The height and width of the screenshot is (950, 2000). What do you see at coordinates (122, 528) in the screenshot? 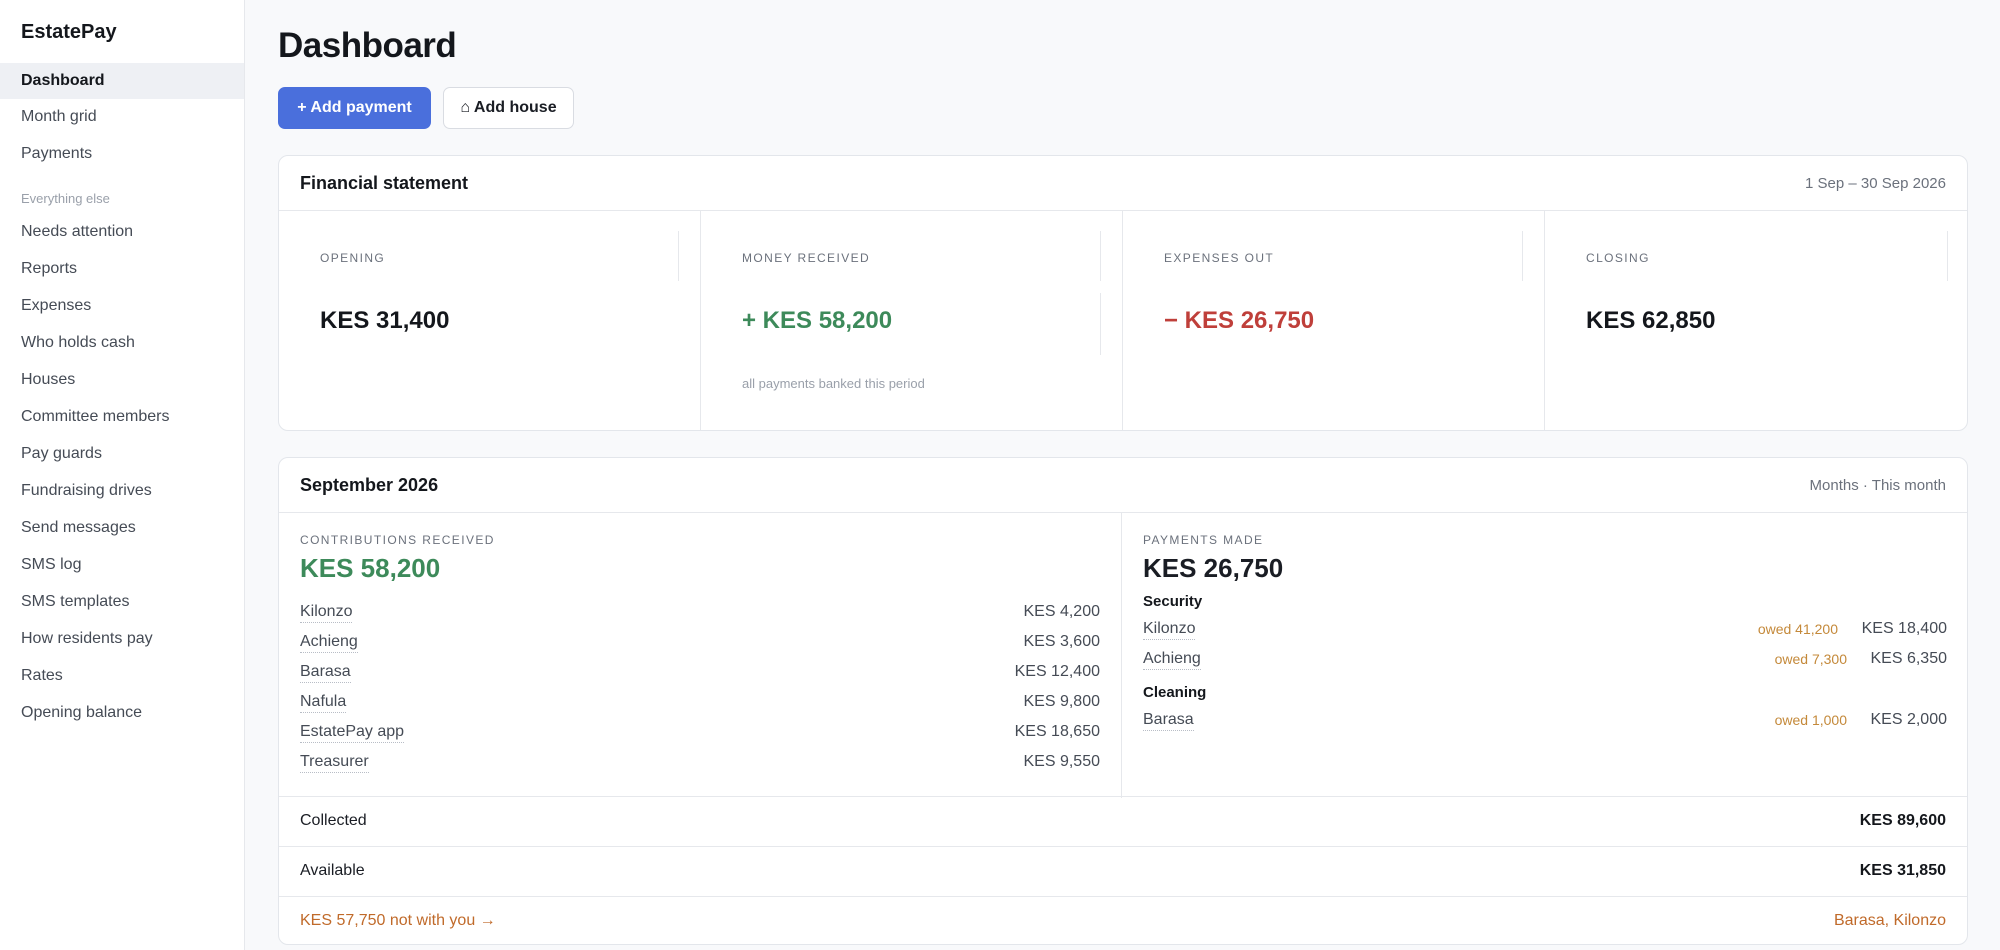
I see `sidebar-item-send-messages: Send messages` at bounding box center [122, 528].